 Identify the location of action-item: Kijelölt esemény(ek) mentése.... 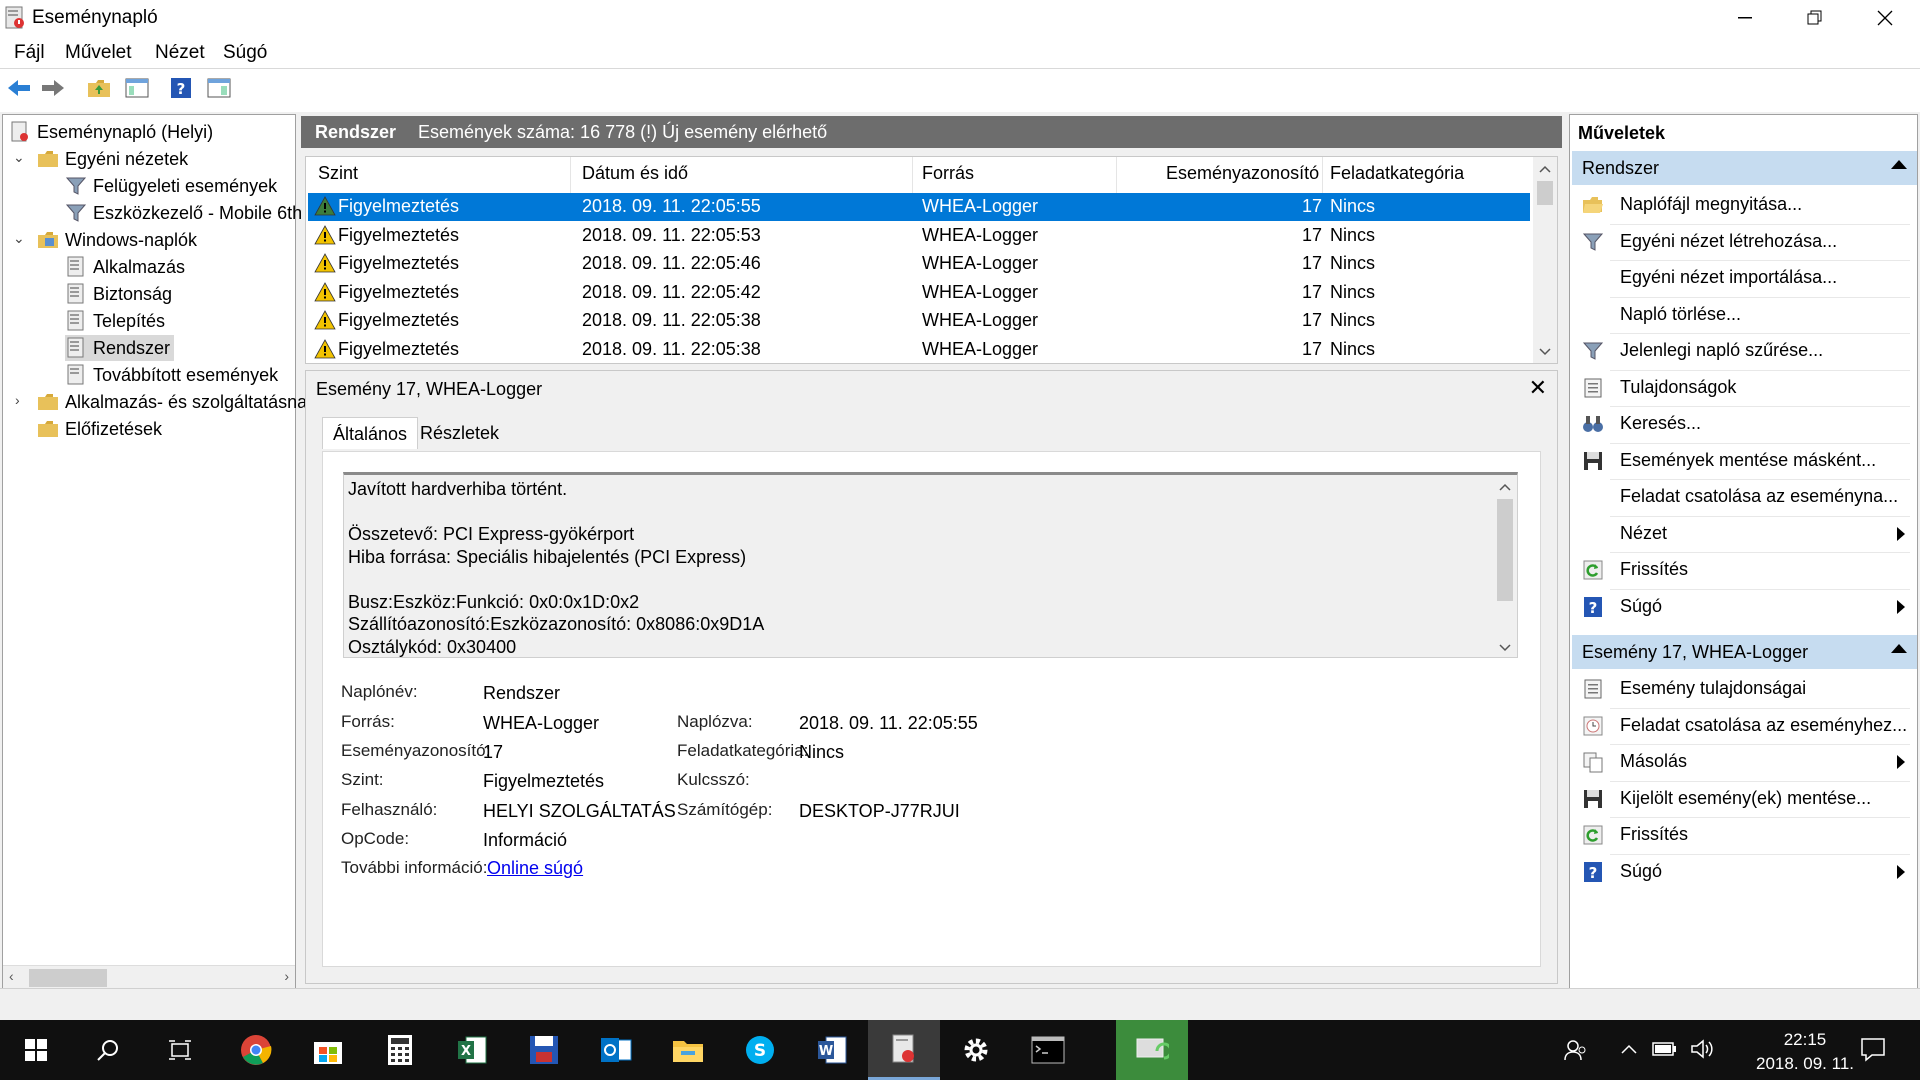
(1744, 799).